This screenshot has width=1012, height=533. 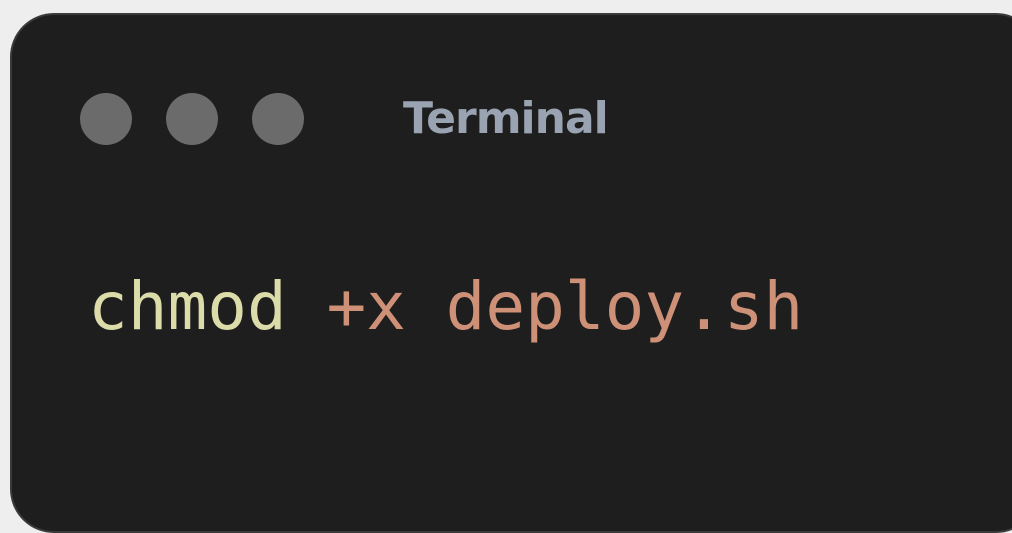 I want to click on maximize-dot-icon, so click(x=278, y=119).